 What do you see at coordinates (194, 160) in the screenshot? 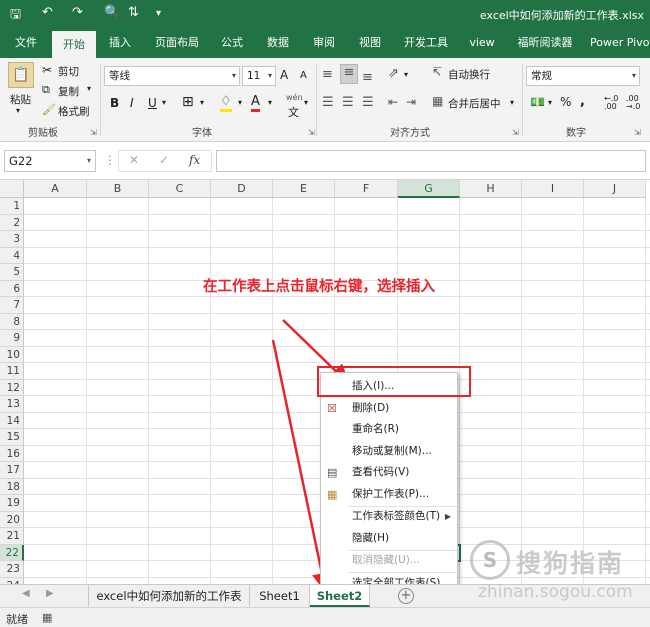
I see `insert-function-icon: fx` at bounding box center [194, 160].